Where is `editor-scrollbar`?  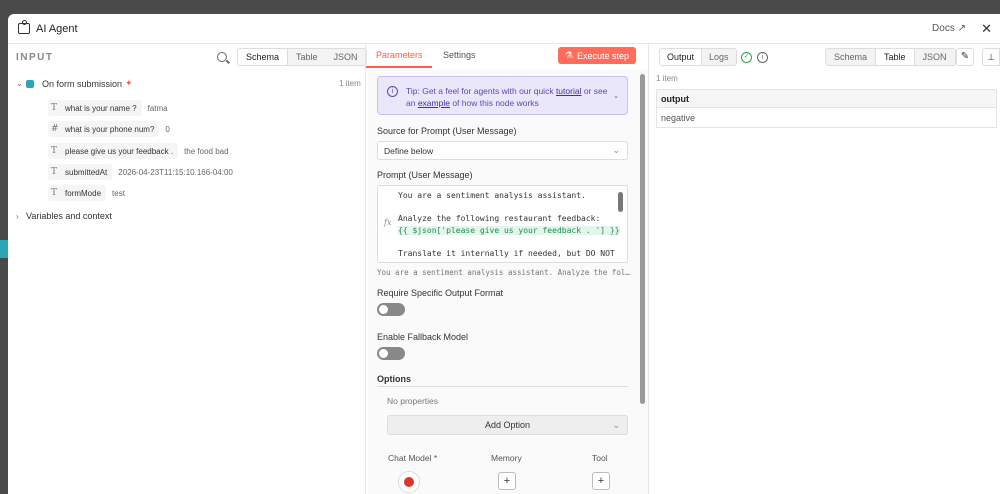
editor-scrollbar is located at coordinates (620, 202).